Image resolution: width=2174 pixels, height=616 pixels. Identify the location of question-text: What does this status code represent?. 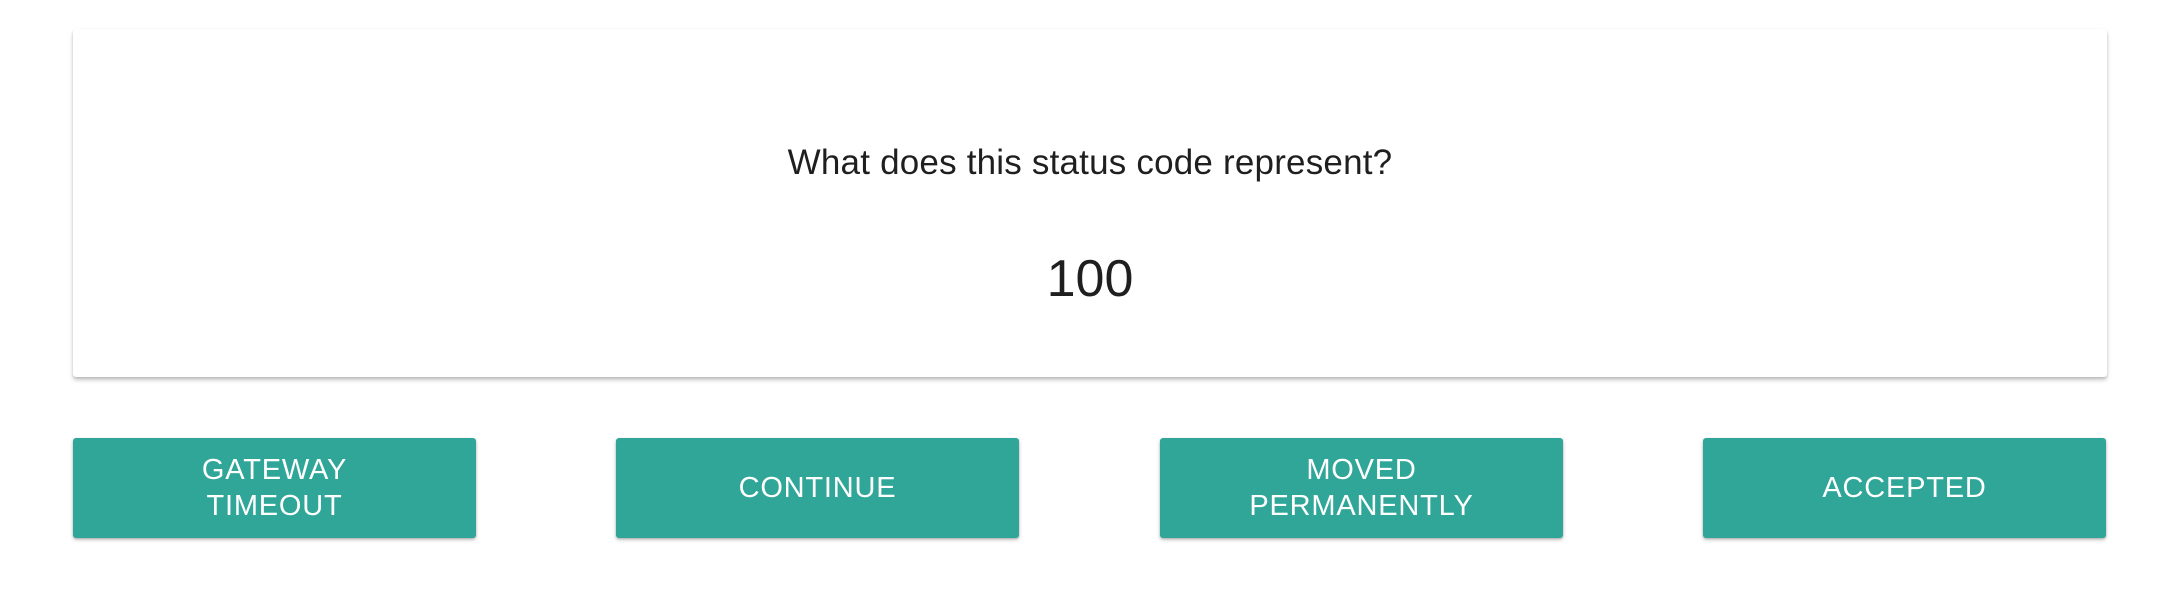
(1090, 162).